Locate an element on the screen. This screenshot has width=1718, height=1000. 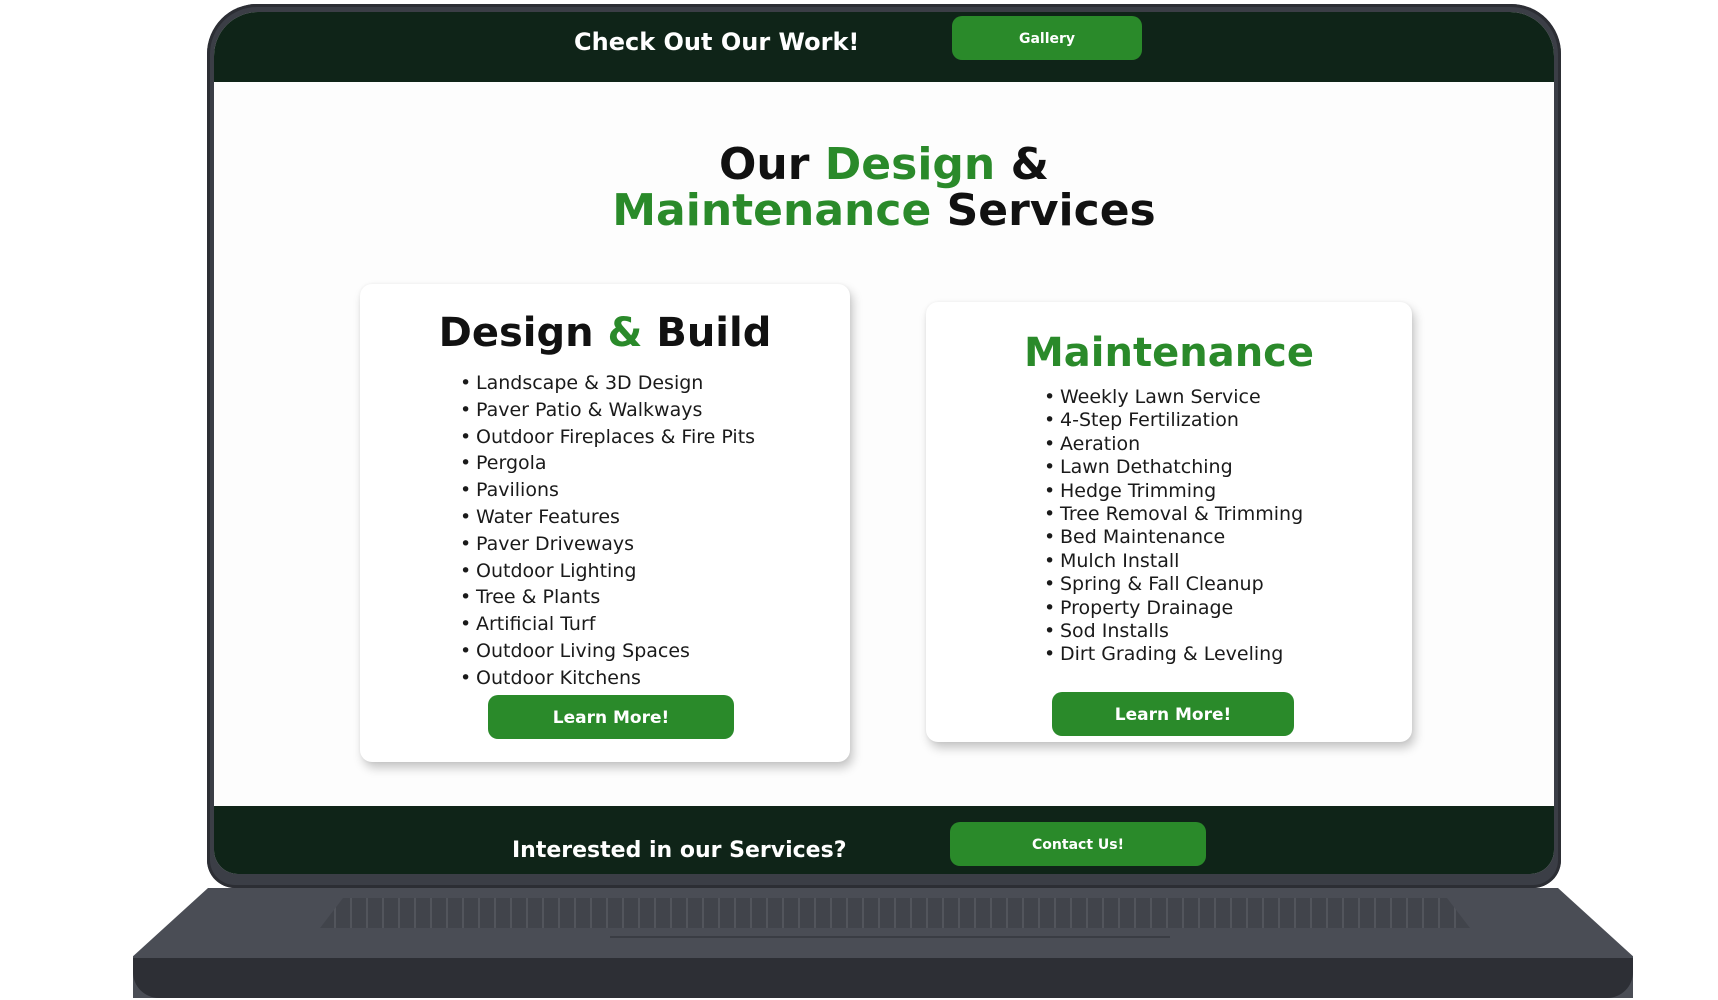
card-title-part: Build is located at coordinates (707, 333).